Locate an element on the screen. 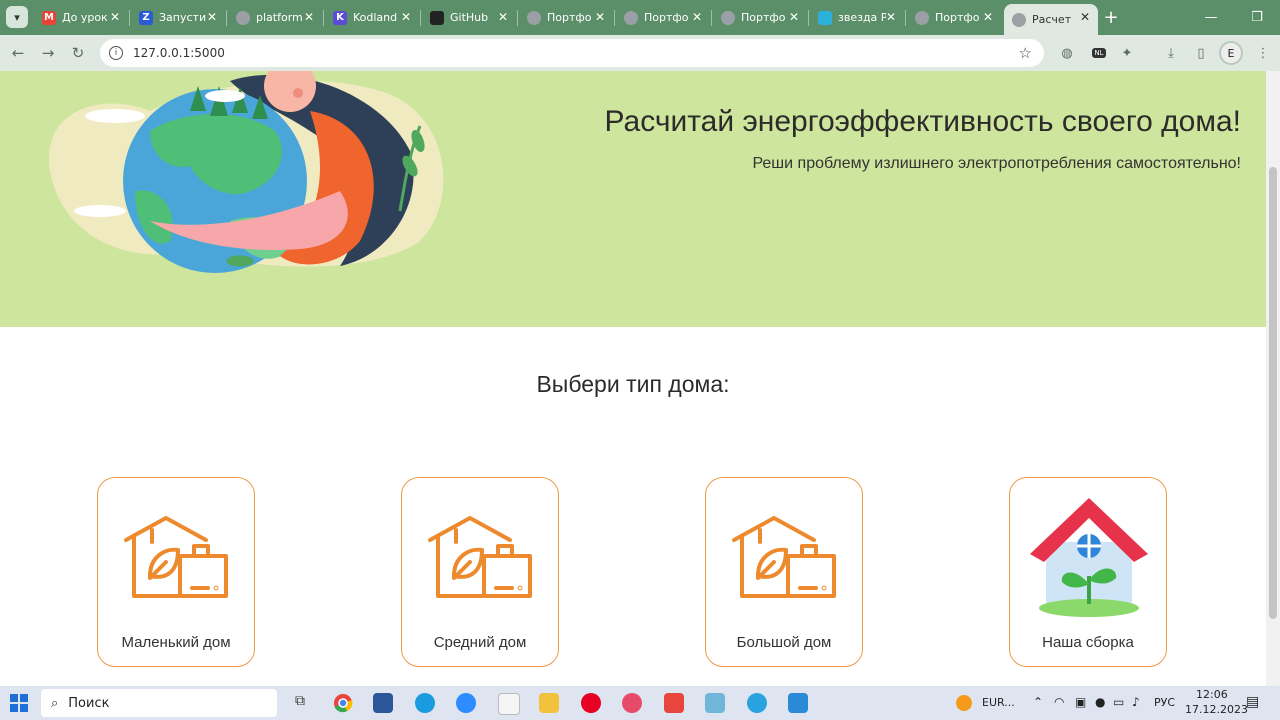 This screenshot has width=1280, height=720. maximize-button: ❐ is located at coordinates (1257, 17).